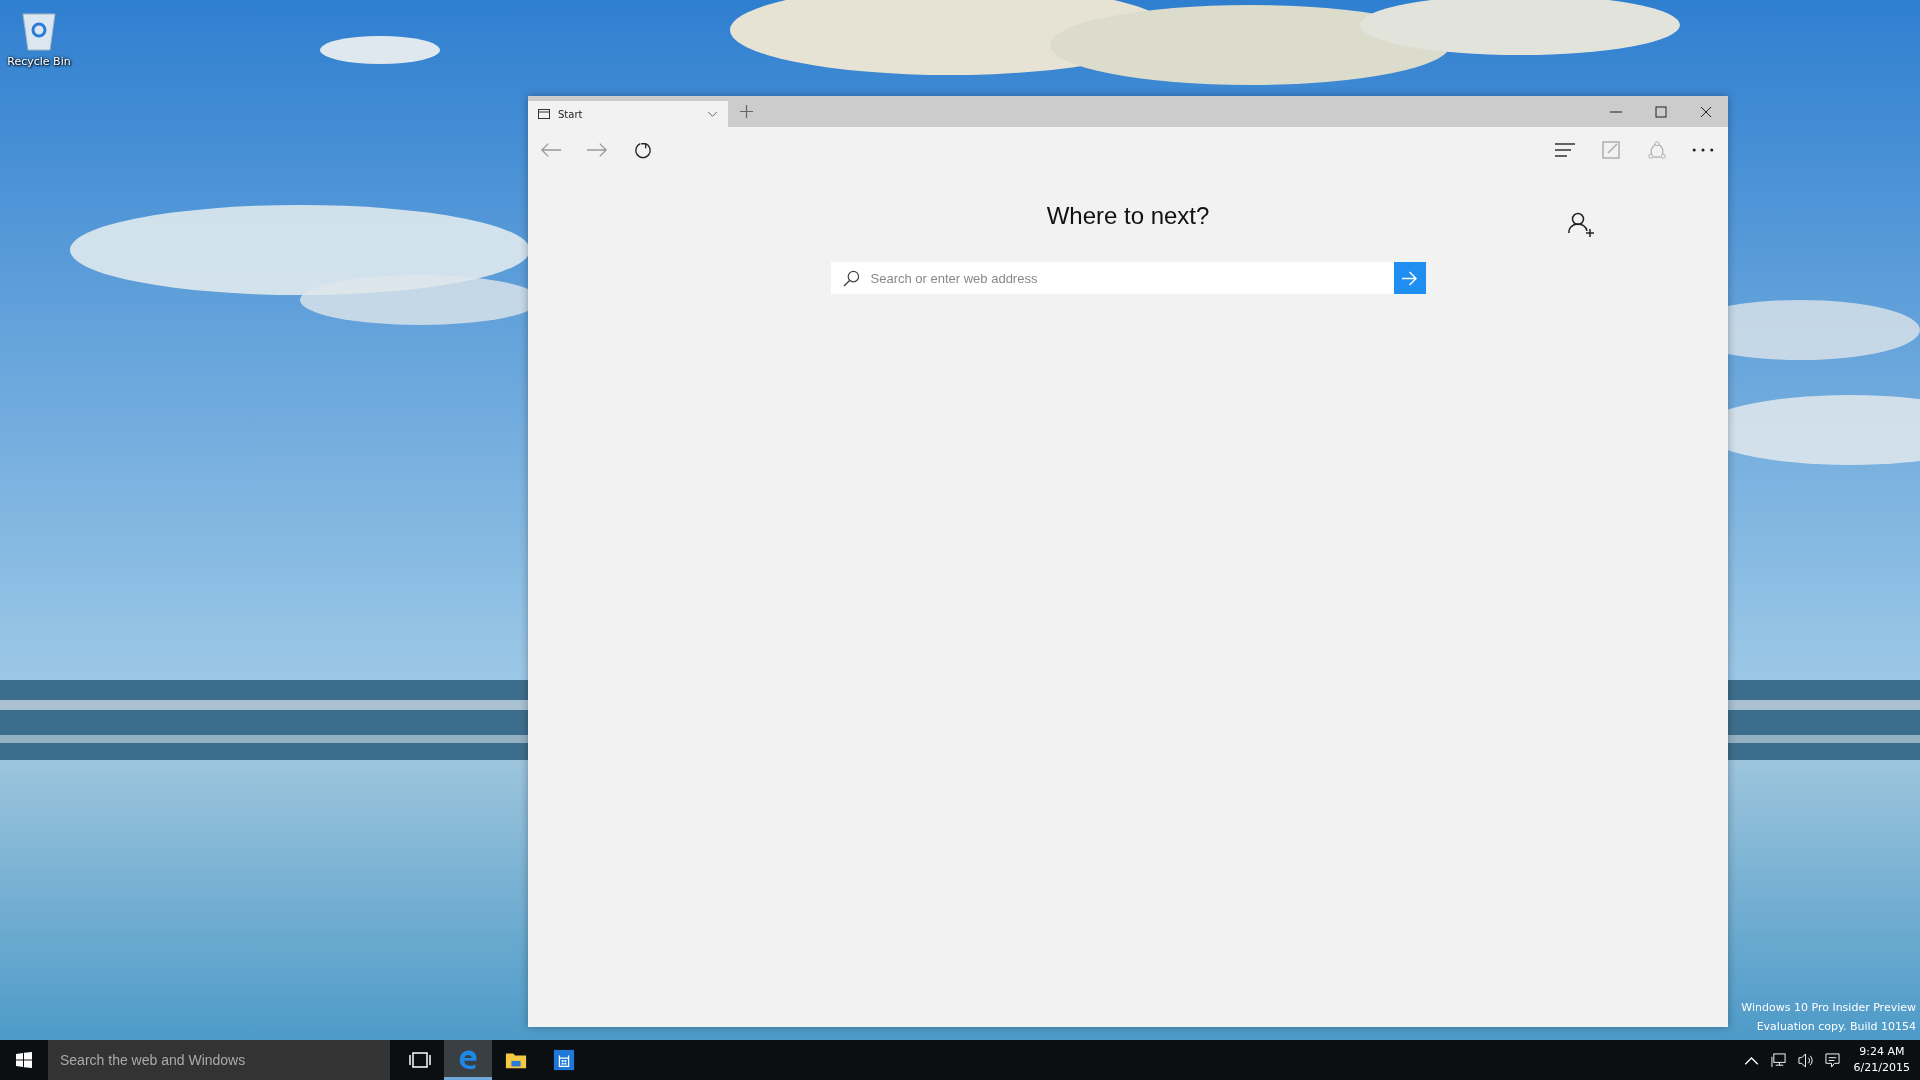 This screenshot has height=1080, width=1920. Describe the element at coordinates (746, 111) in the screenshot. I see `new-tab-icon` at that location.